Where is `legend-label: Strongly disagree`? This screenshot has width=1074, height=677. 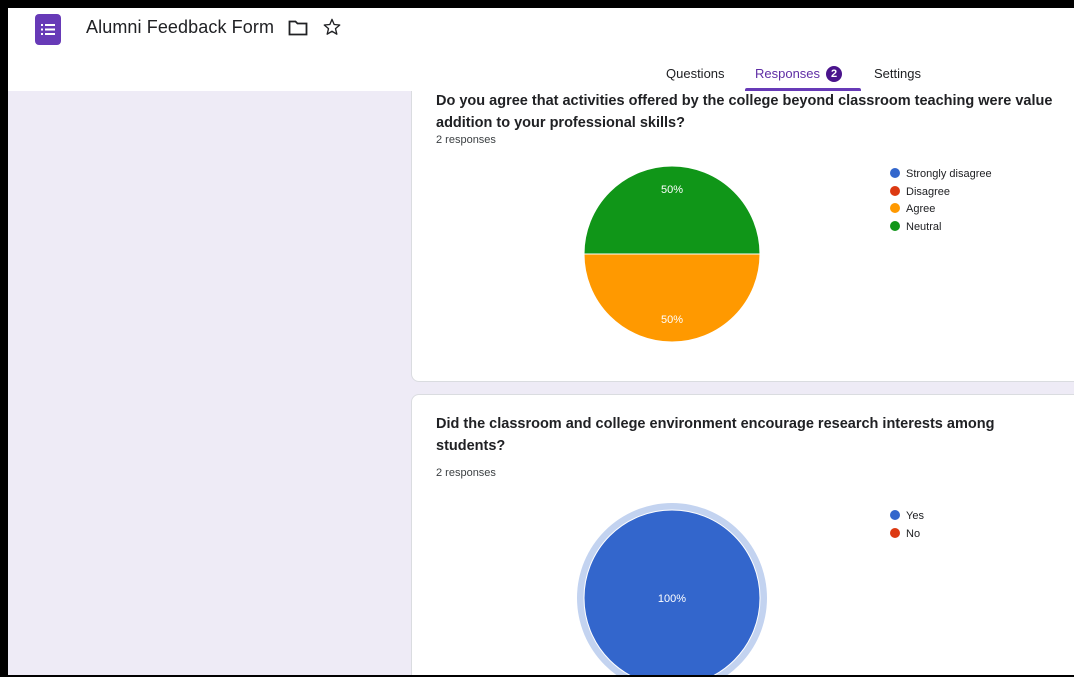 legend-label: Strongly disagree is located at coordinates (949, 174).